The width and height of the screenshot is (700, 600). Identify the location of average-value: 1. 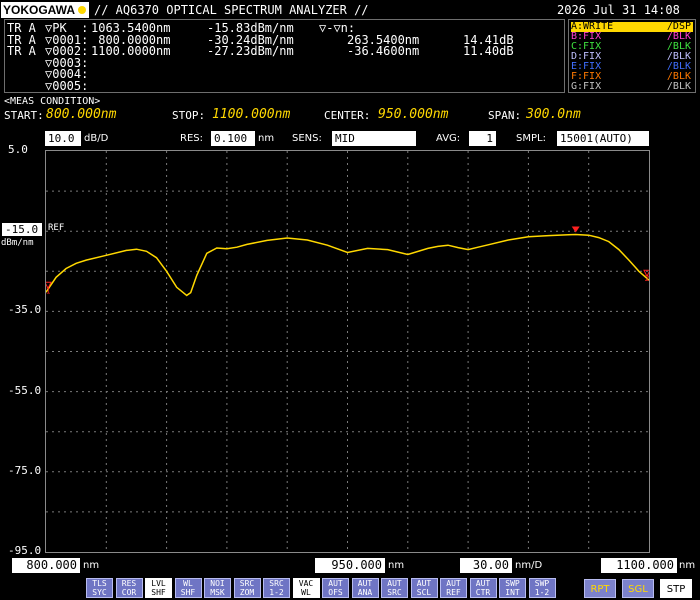
(482, 138).